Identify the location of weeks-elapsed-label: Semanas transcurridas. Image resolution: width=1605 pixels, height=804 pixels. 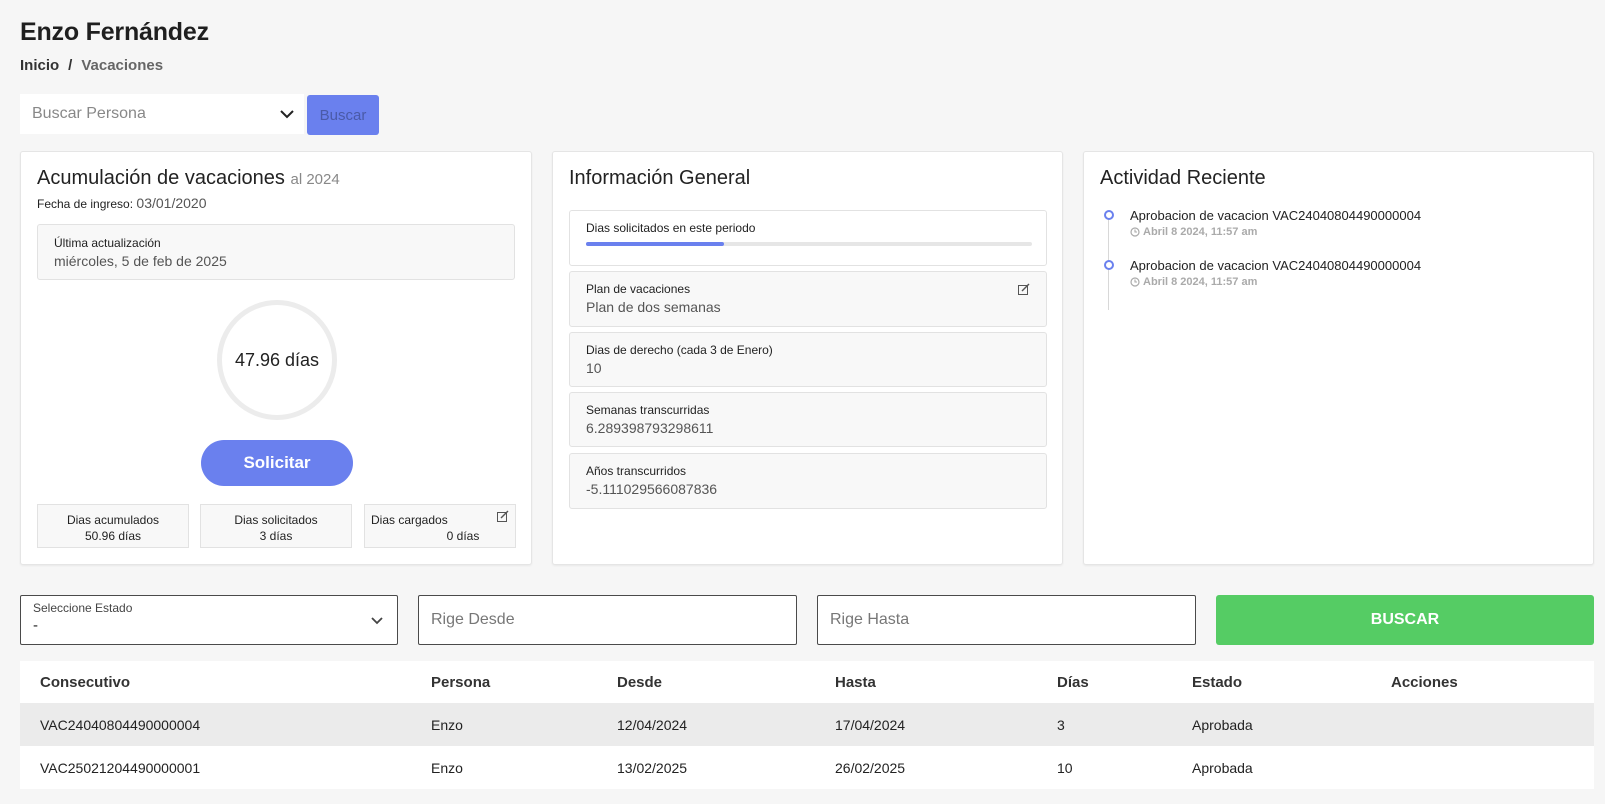
(648, 410).